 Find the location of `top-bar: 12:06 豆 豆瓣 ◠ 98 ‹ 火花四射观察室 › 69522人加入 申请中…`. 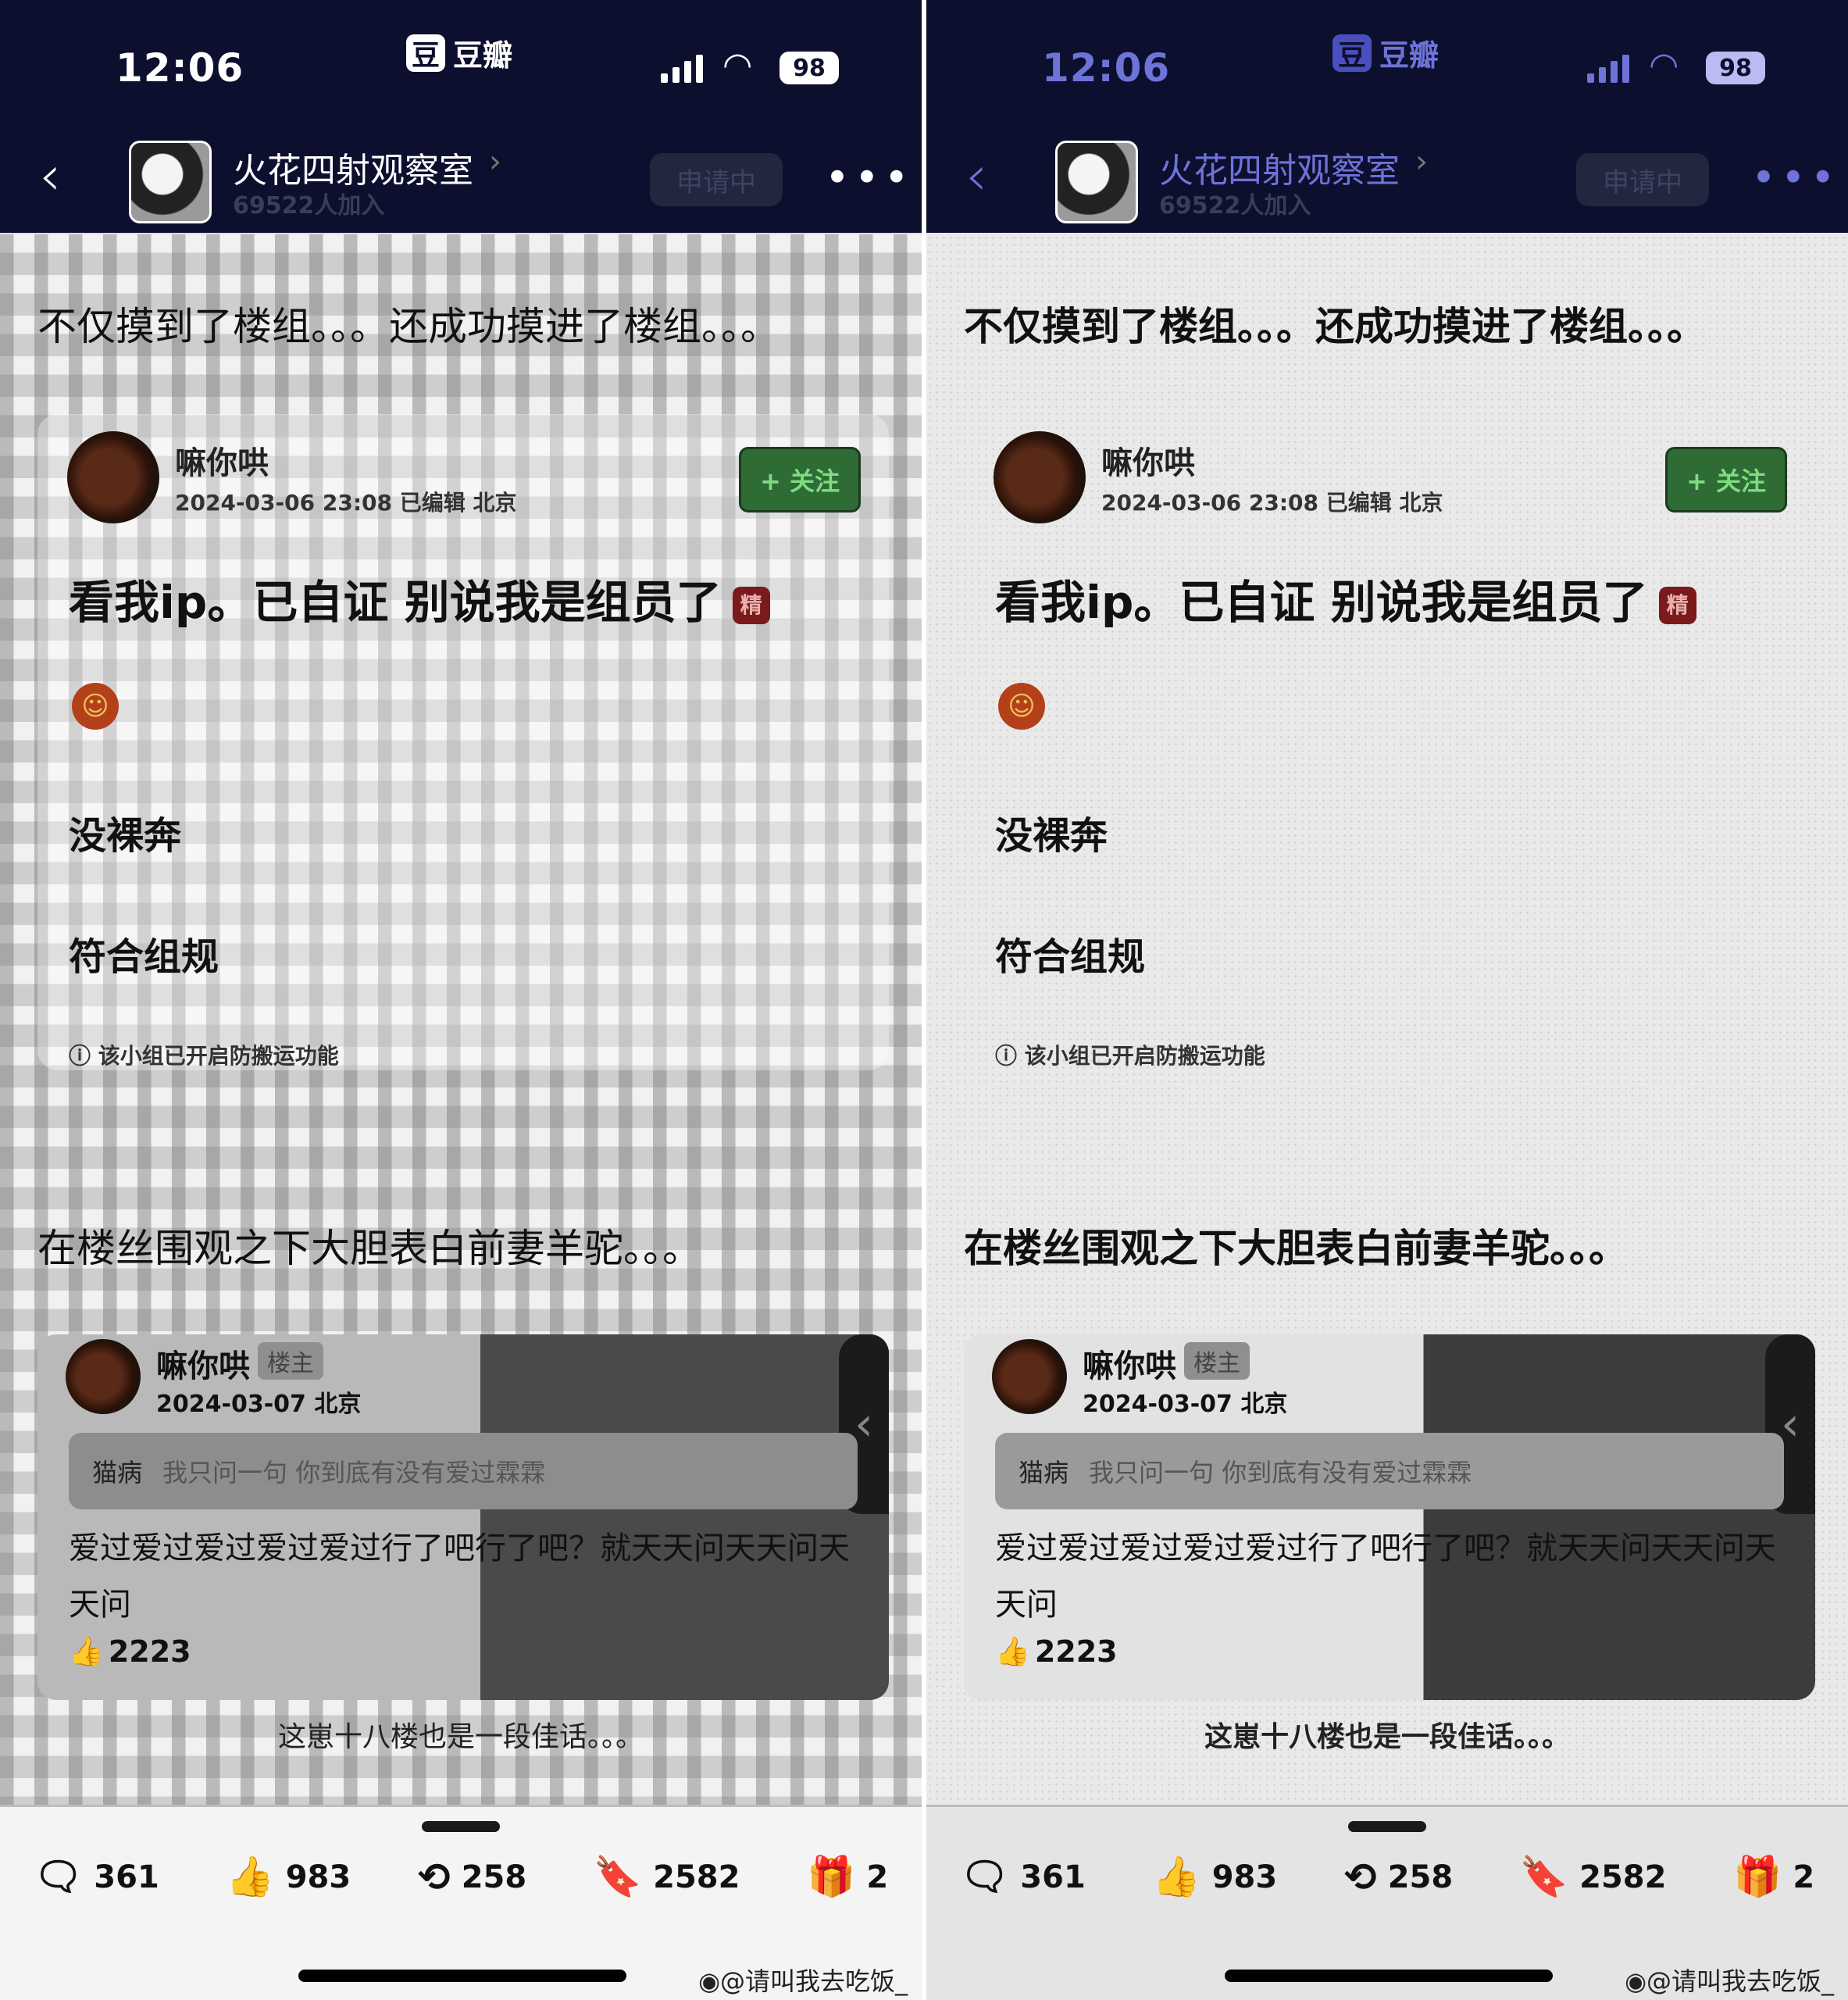

top-bar: 12:06 豆 豆瓣 ◠ 98 ‹ 火花四射观察室 › 69522人加入 申请中… is located at coordinates (461, 116).